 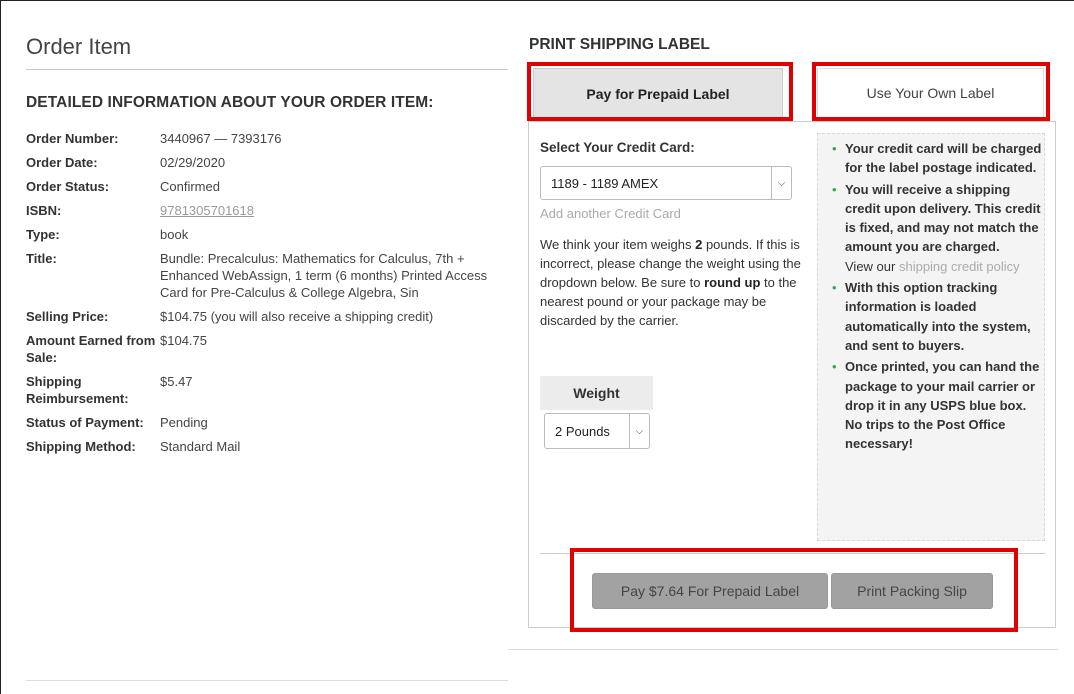 I want to click on title-divider, so click(x=267, y=69).